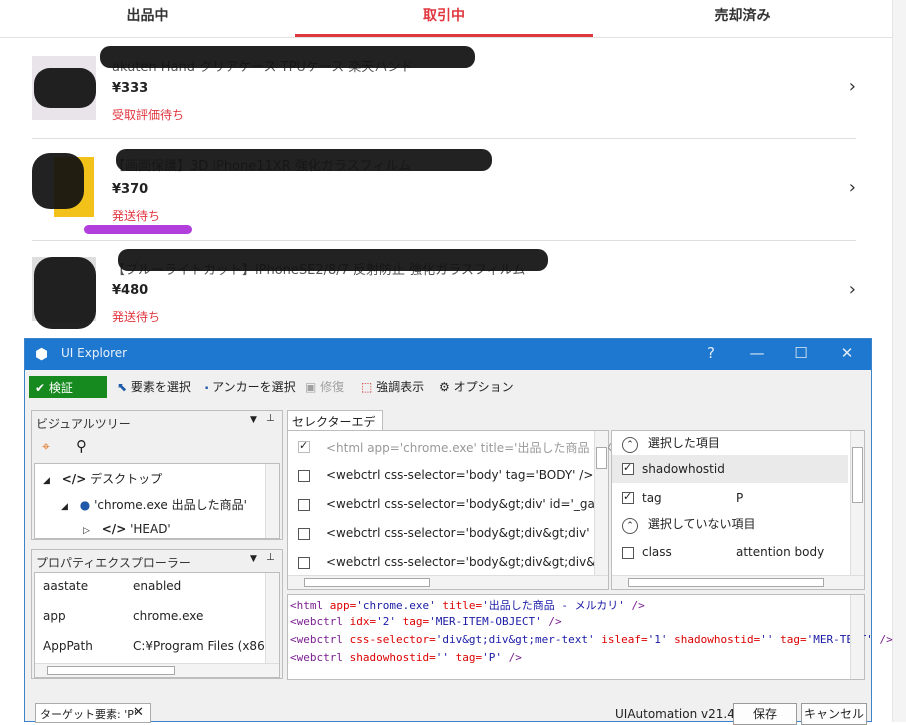 The image size is (906, 725). Describe the element at coordinates (340, 605) in the screenshot. I see `selector-attr-name: app=` at that location.